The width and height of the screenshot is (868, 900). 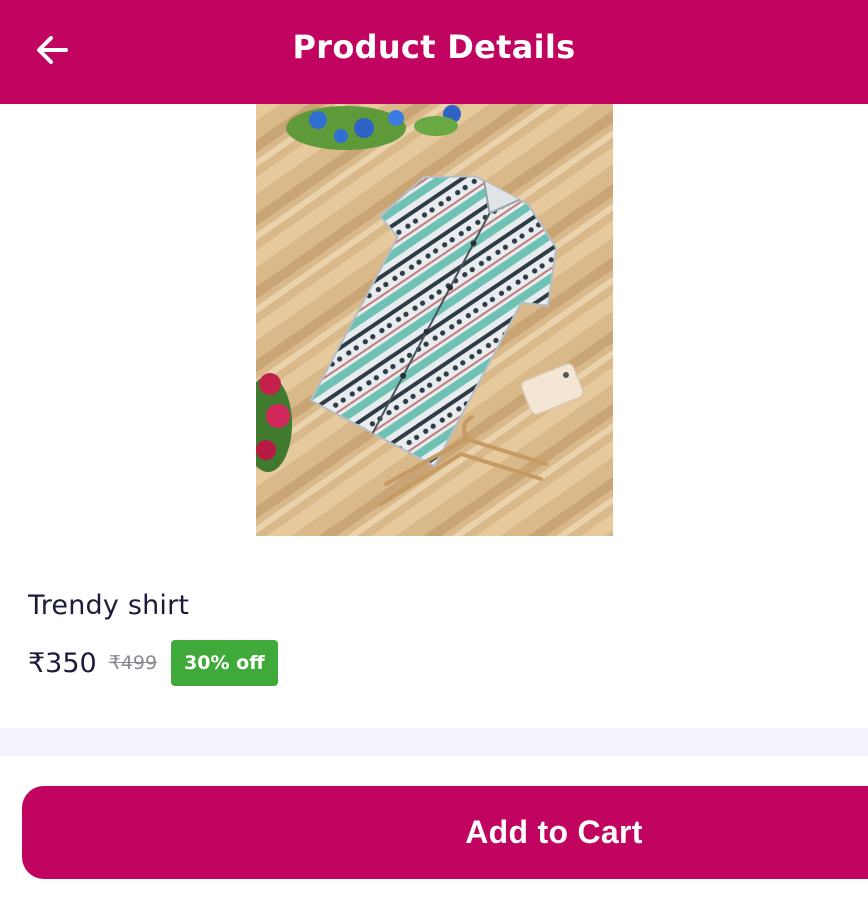 What do you see at coordinates (62, 663) in the screenshot?
I see `current-price: ₹350` at bounding box center [62, 663].